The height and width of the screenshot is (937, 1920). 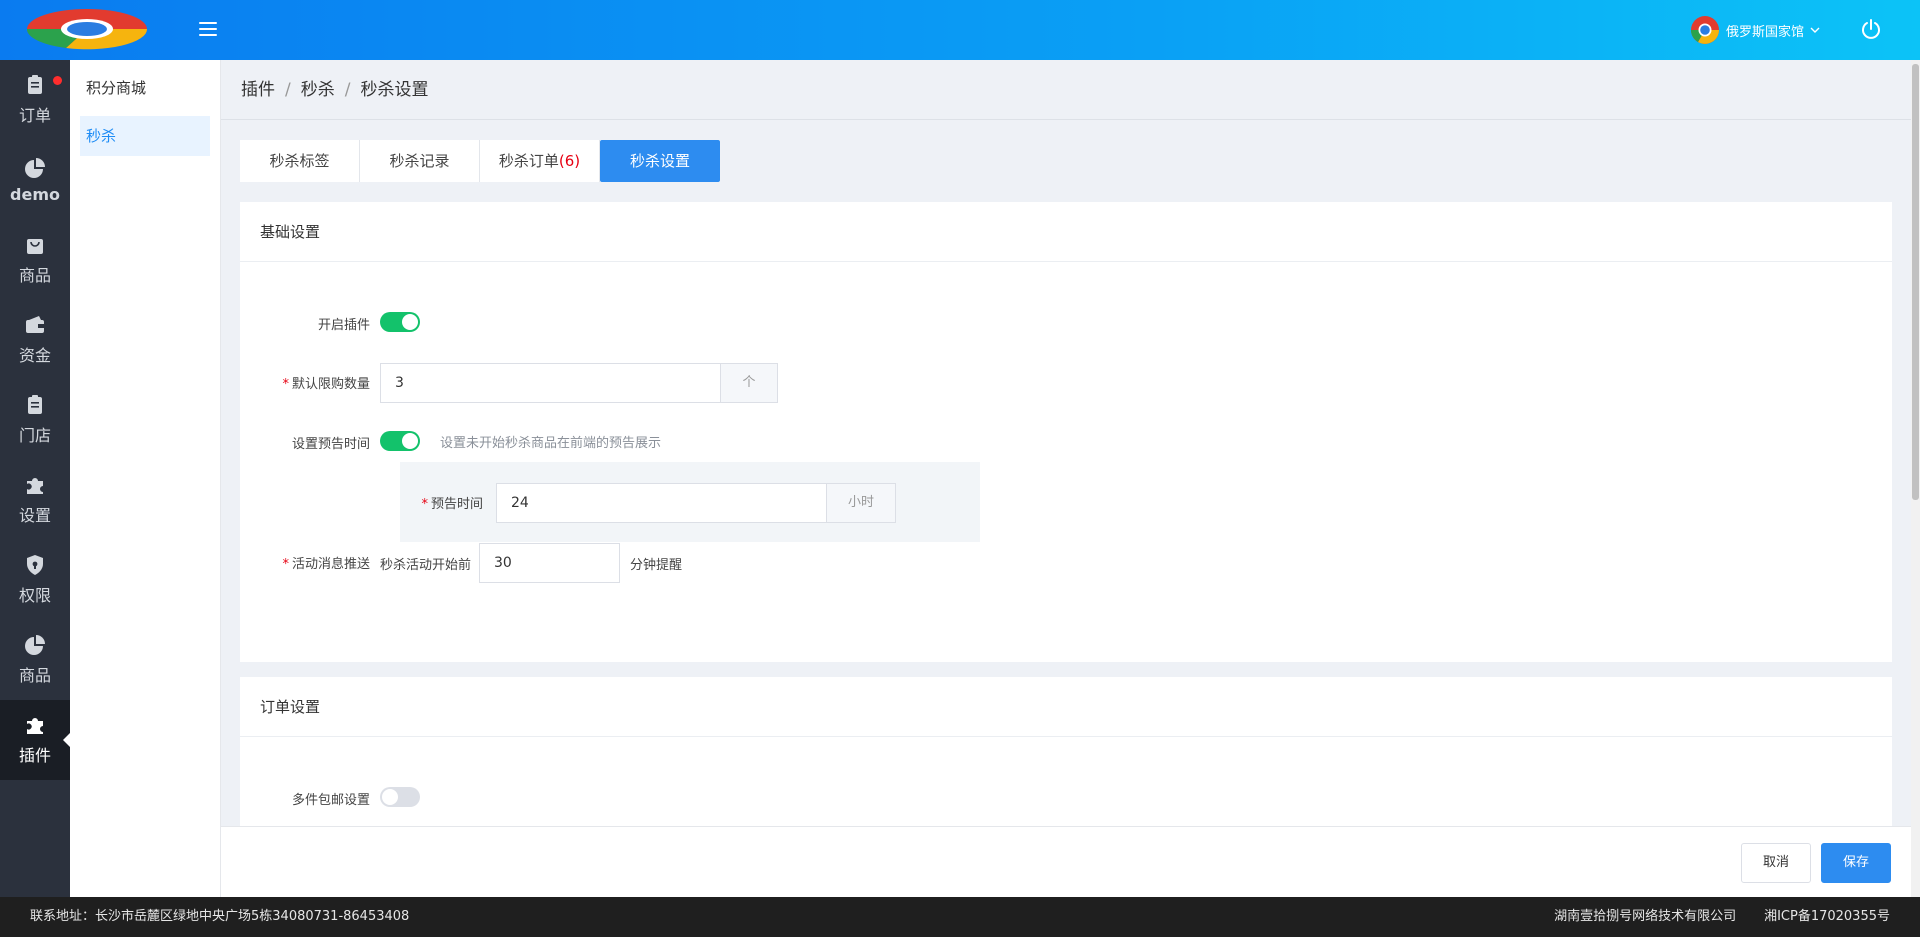 What do you see at coordinates (1871, 29) in the screenshot?
I see `power-icon` at bounding box center [1871, 29].